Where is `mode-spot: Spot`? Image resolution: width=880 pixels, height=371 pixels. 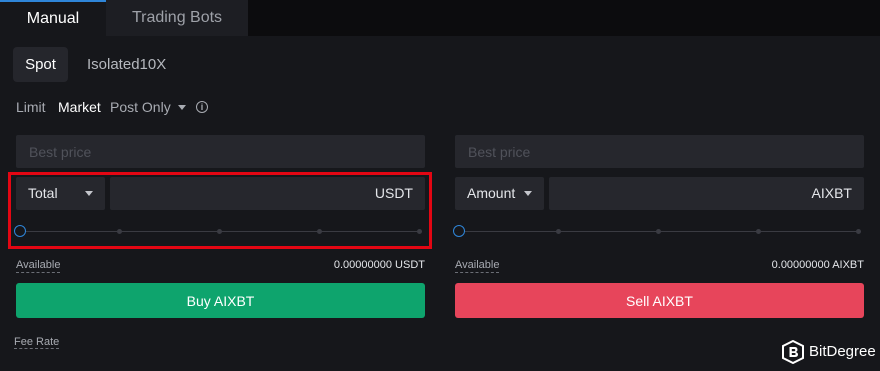 mode-spot: Spot is located at coordinates (40, 64).